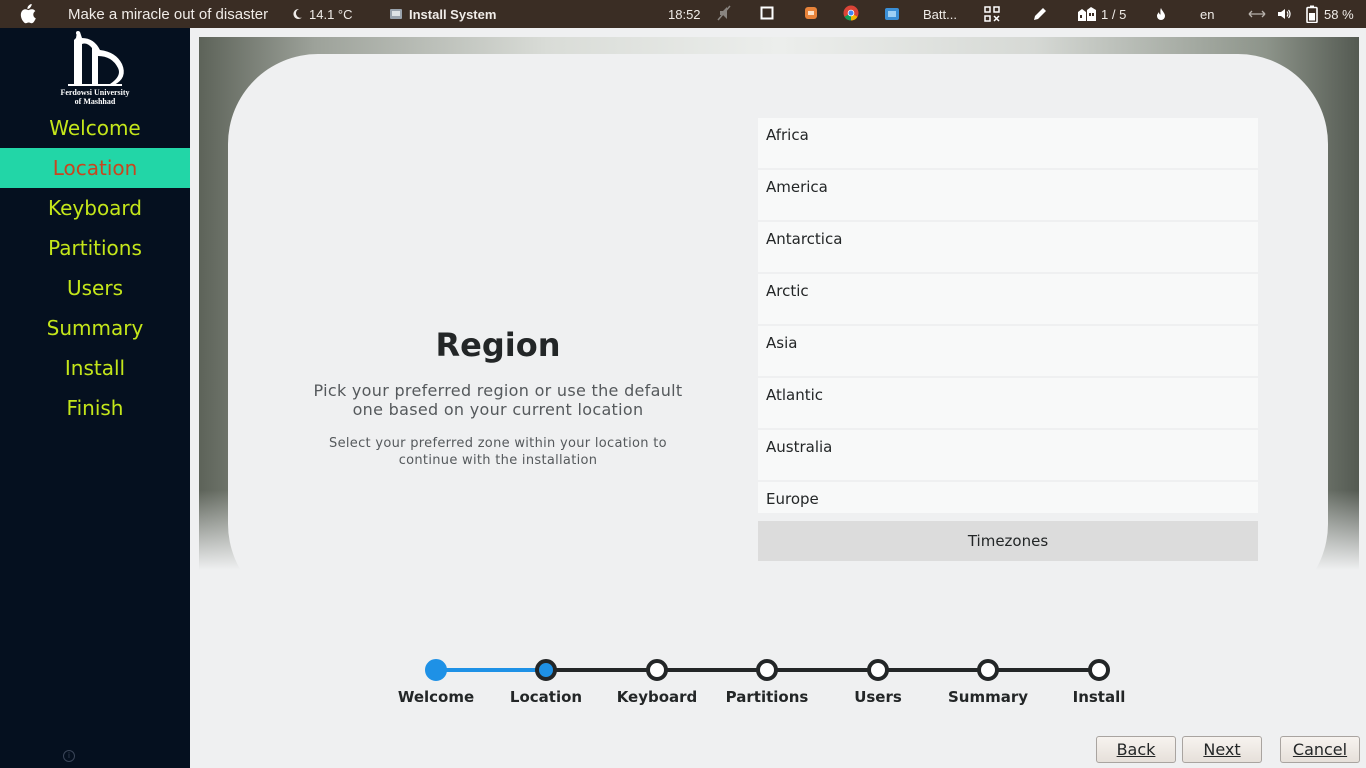  I want to click on step-label-keyboard: Keyboard, so click(657, 697).